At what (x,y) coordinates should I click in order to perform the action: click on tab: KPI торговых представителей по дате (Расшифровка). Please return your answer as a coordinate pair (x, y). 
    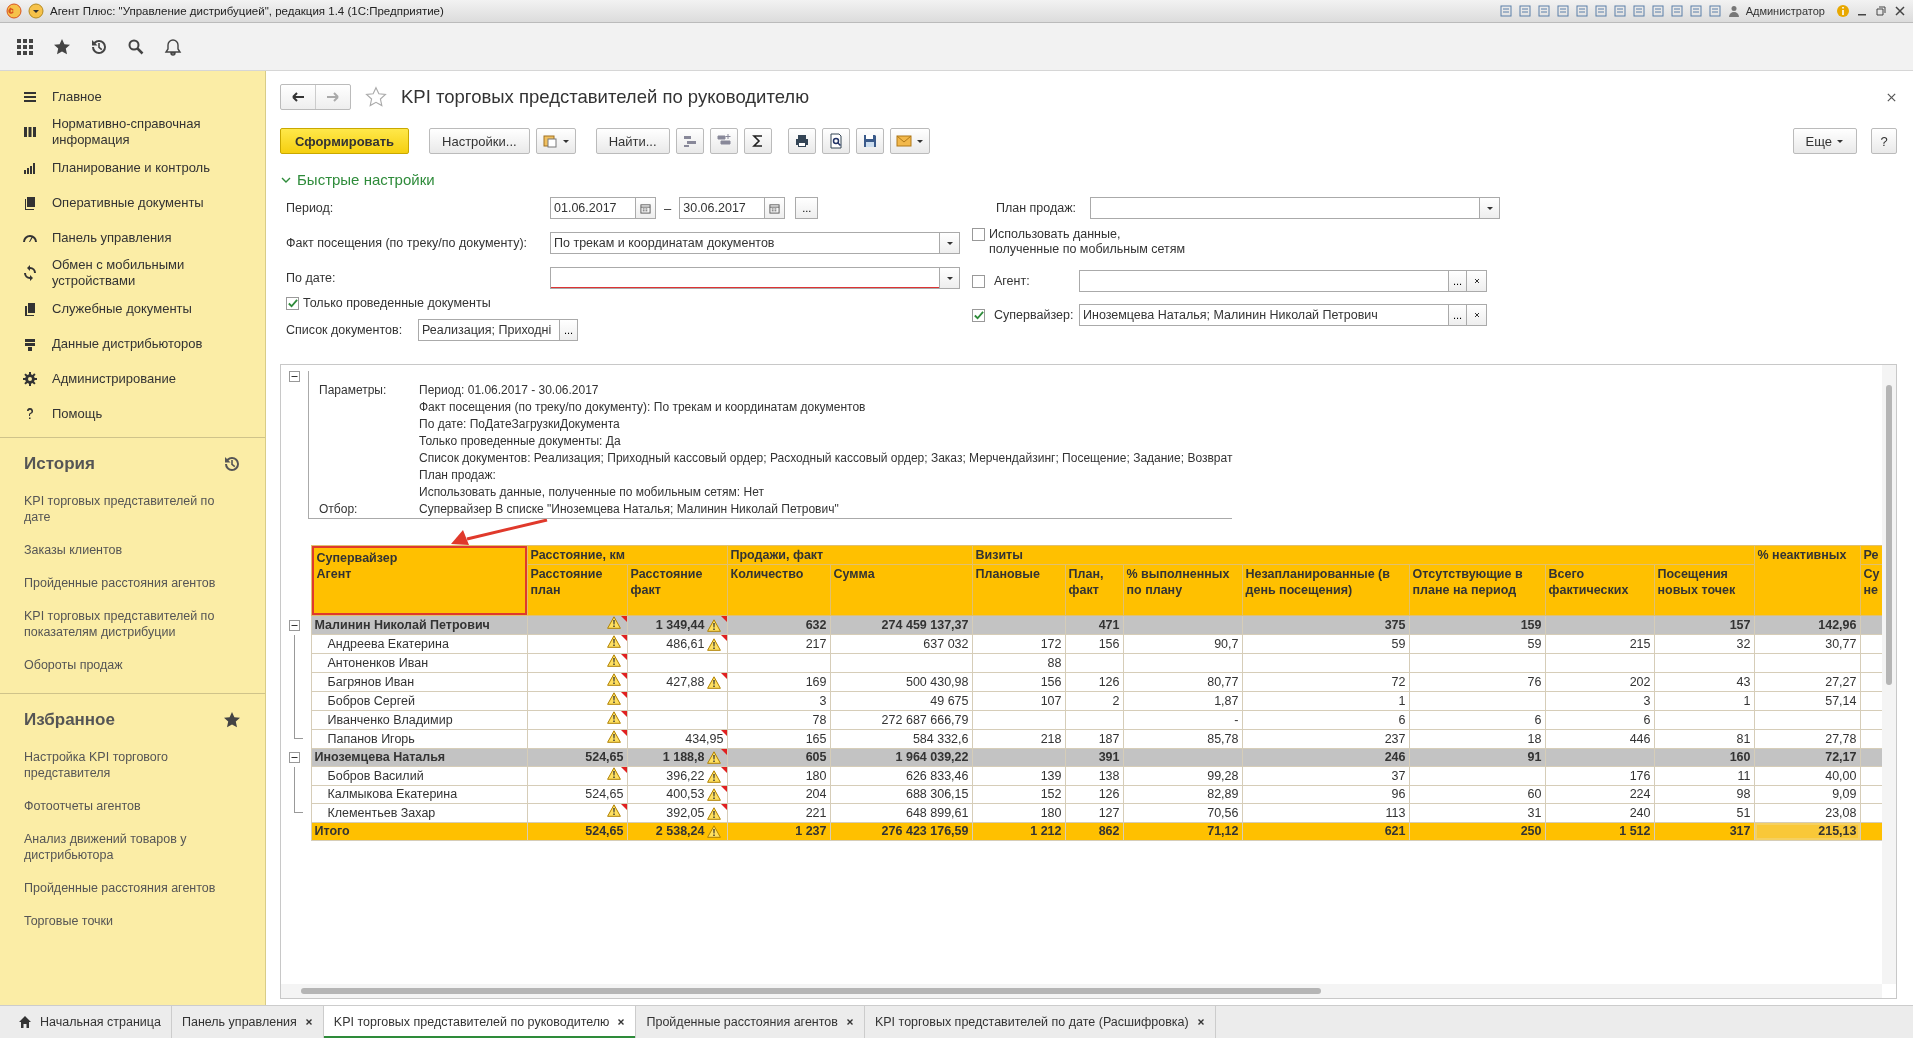
    Looking at the image, I should click on (1040, 1022).